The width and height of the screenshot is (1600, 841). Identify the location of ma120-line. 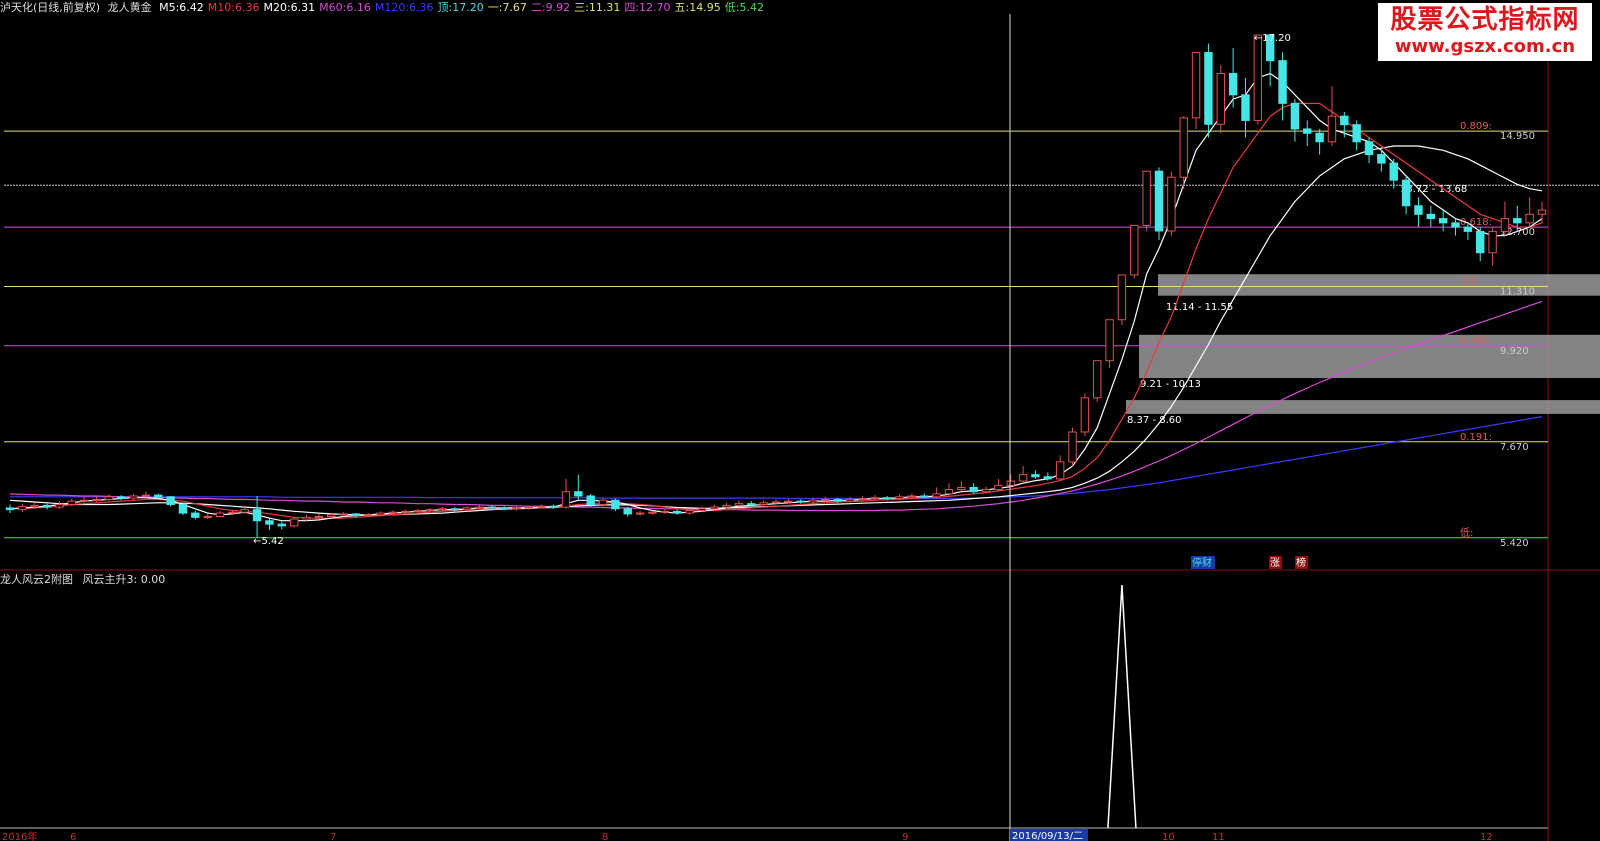
(776, 458).